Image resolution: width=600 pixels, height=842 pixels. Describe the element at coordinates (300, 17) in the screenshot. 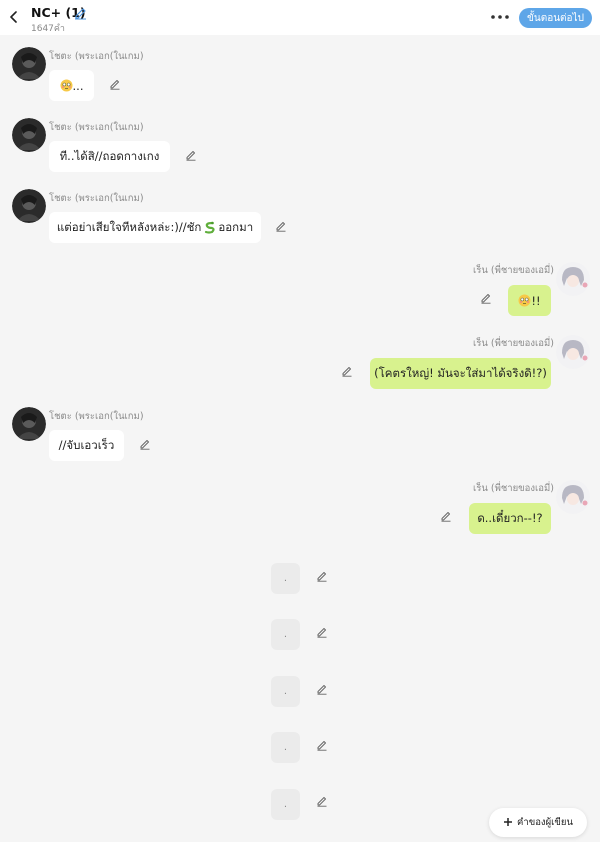

I see `top-bar: NC+ (1) 1647คำ ขั้นตอนต่อไป` at that location.